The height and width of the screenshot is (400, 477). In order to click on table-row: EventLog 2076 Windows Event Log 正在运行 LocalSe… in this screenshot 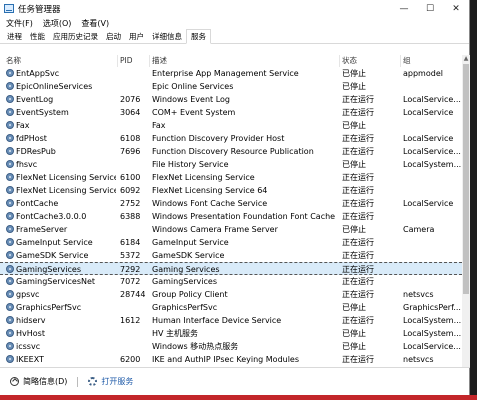, I will do `click(231, 99)`.